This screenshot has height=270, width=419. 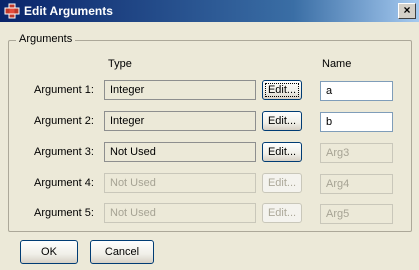 I want to click on title-bar: Edit Arguments ×, so click(x=209, y=11).